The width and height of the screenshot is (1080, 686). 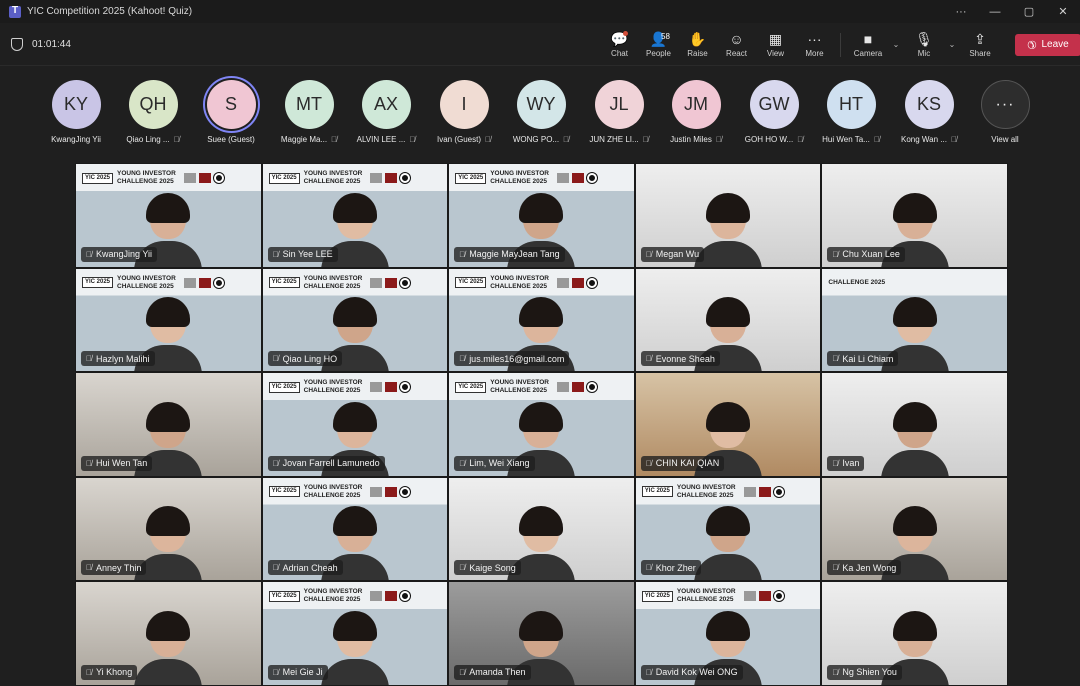 I want to click on participant-avatar-item: GW GOH HO W... 🎙̸, so click(x=774, y=112).